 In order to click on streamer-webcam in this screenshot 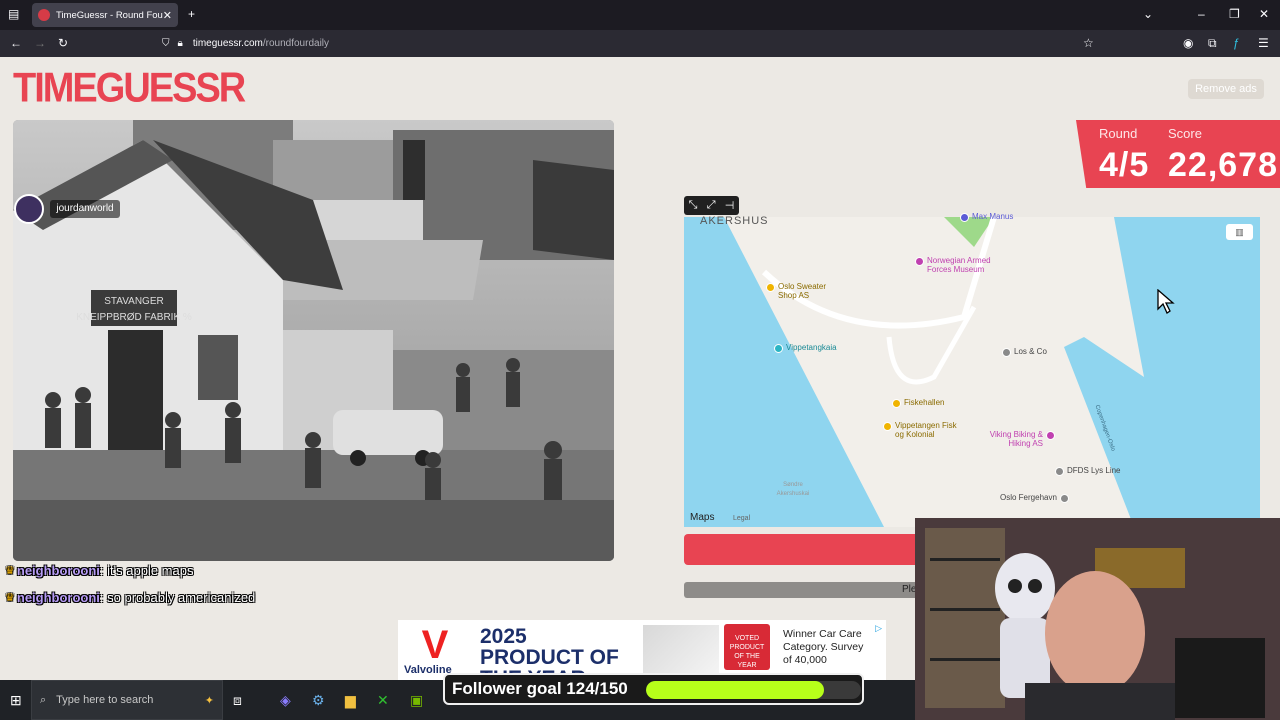, I will do `click(1097, 619)`.